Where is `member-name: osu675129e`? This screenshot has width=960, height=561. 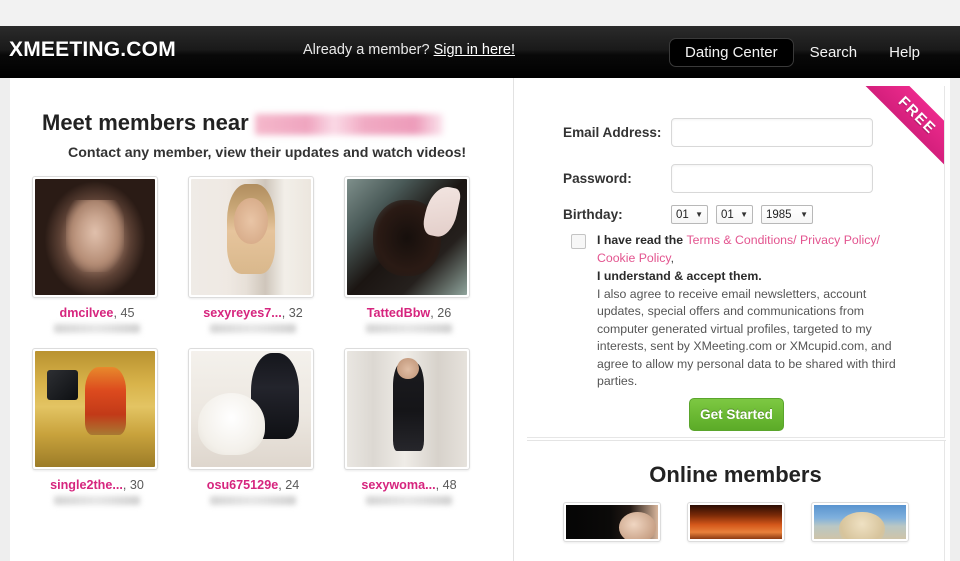 member-name: osu675129e is located at coordinates (242, 485).